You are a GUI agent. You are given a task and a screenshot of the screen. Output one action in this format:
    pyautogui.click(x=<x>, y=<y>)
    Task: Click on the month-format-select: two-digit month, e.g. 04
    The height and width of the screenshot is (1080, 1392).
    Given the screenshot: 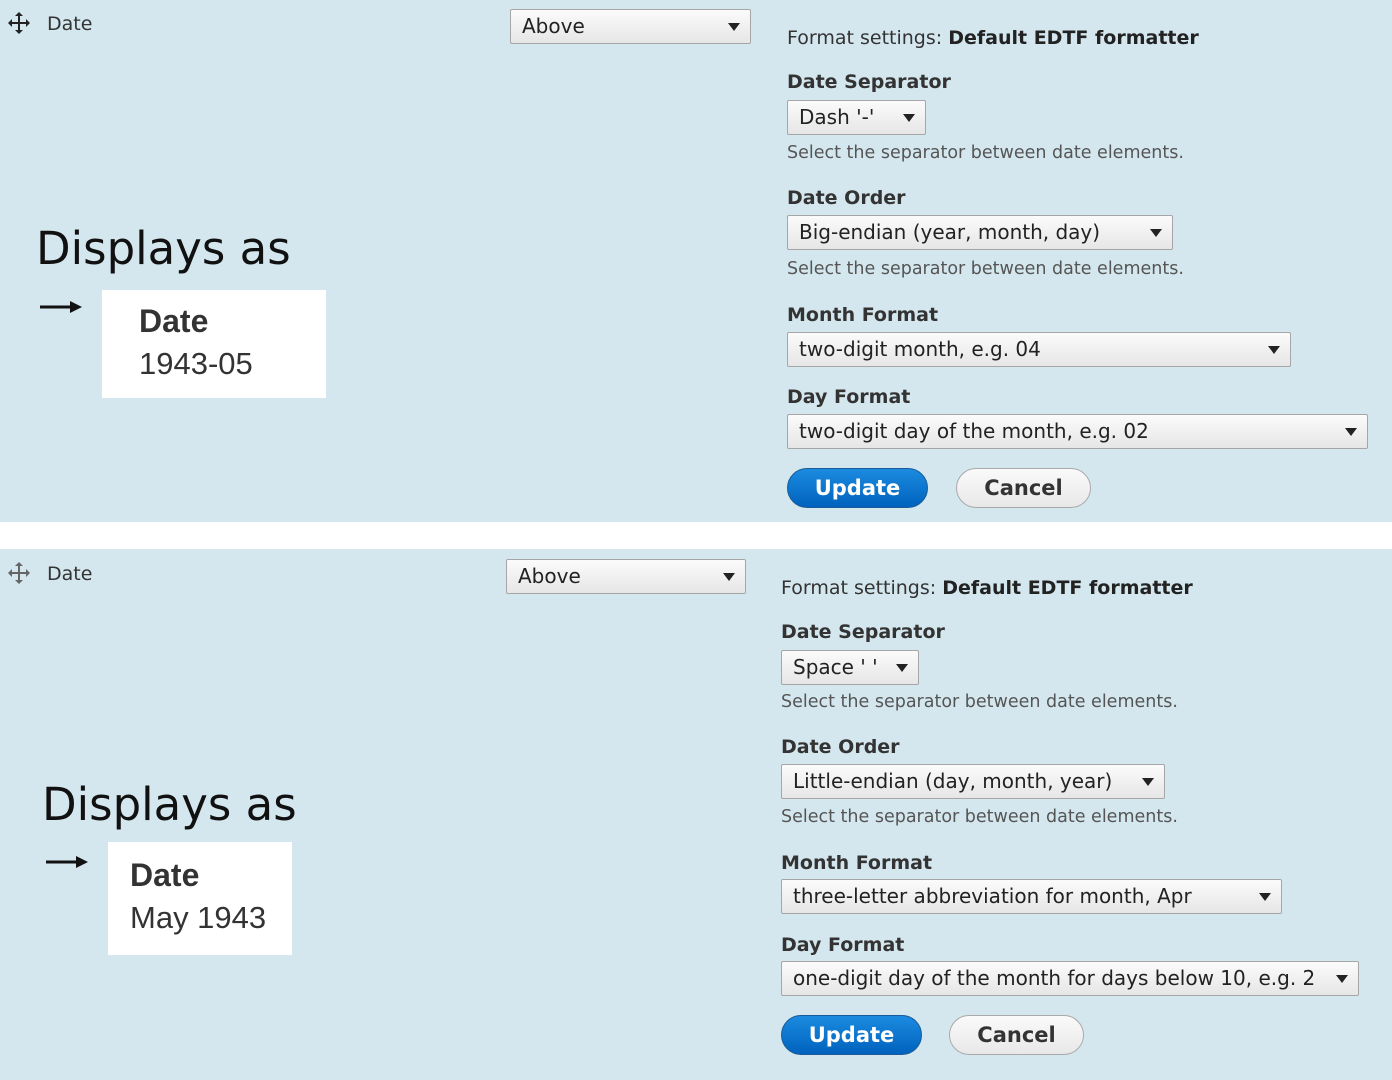 What is the action you would take?
    pyautogui.click(x=1039, y=349)
    